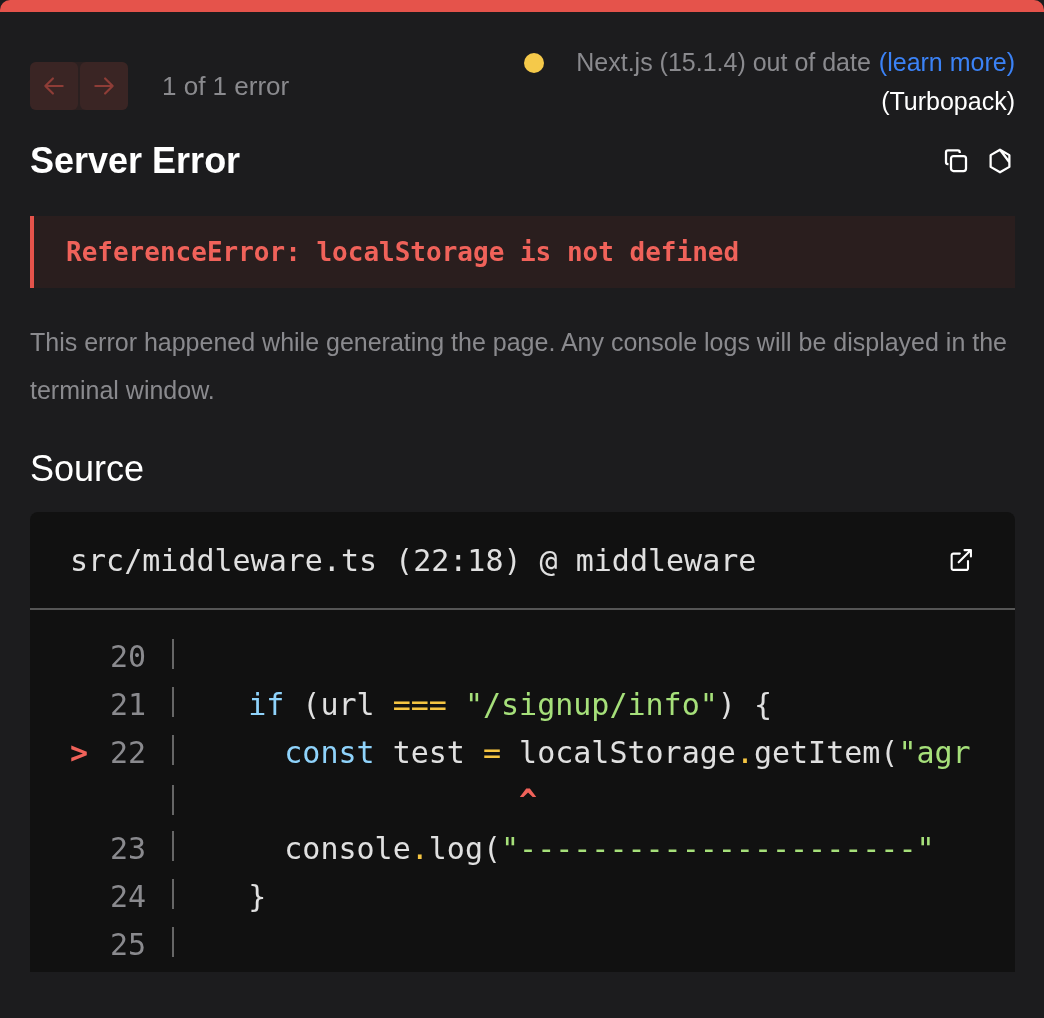  What do you see at coordinates (522, 252) in the screenshot?
I see `error-message: ReferenceError: localStorage is not defined` at bounding box center [522, 252].